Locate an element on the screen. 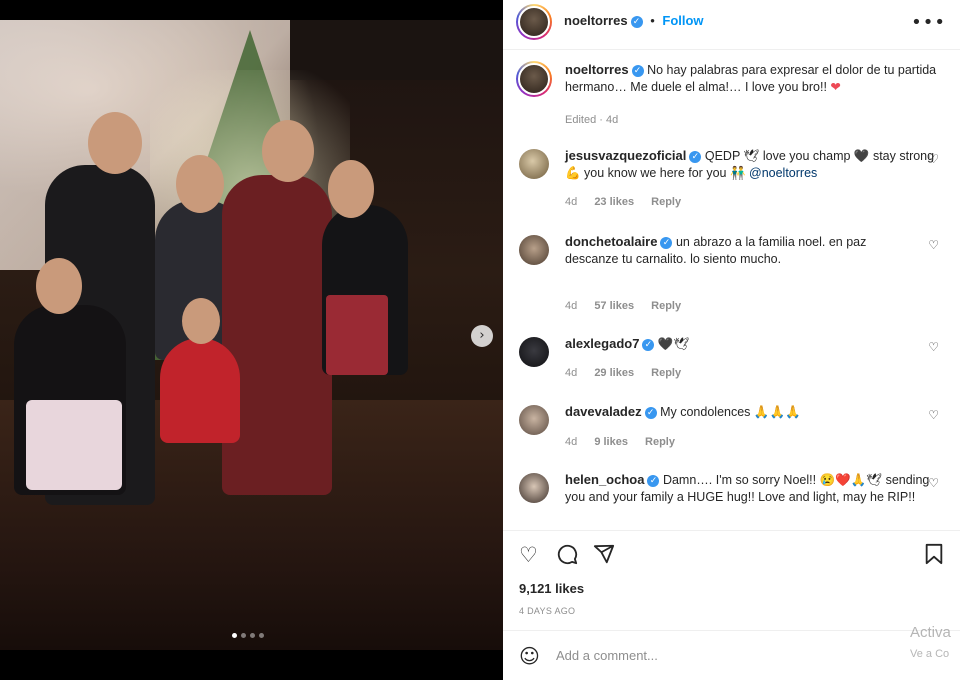 The image size is (960, 680). share-icon is located at coordinates (604, 556).